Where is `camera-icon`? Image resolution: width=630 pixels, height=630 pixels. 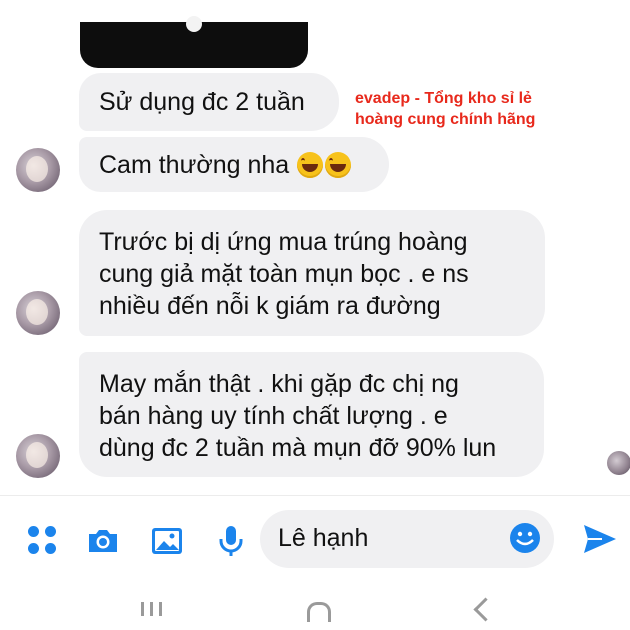 camera-icon is located at coordinates (103, 541).